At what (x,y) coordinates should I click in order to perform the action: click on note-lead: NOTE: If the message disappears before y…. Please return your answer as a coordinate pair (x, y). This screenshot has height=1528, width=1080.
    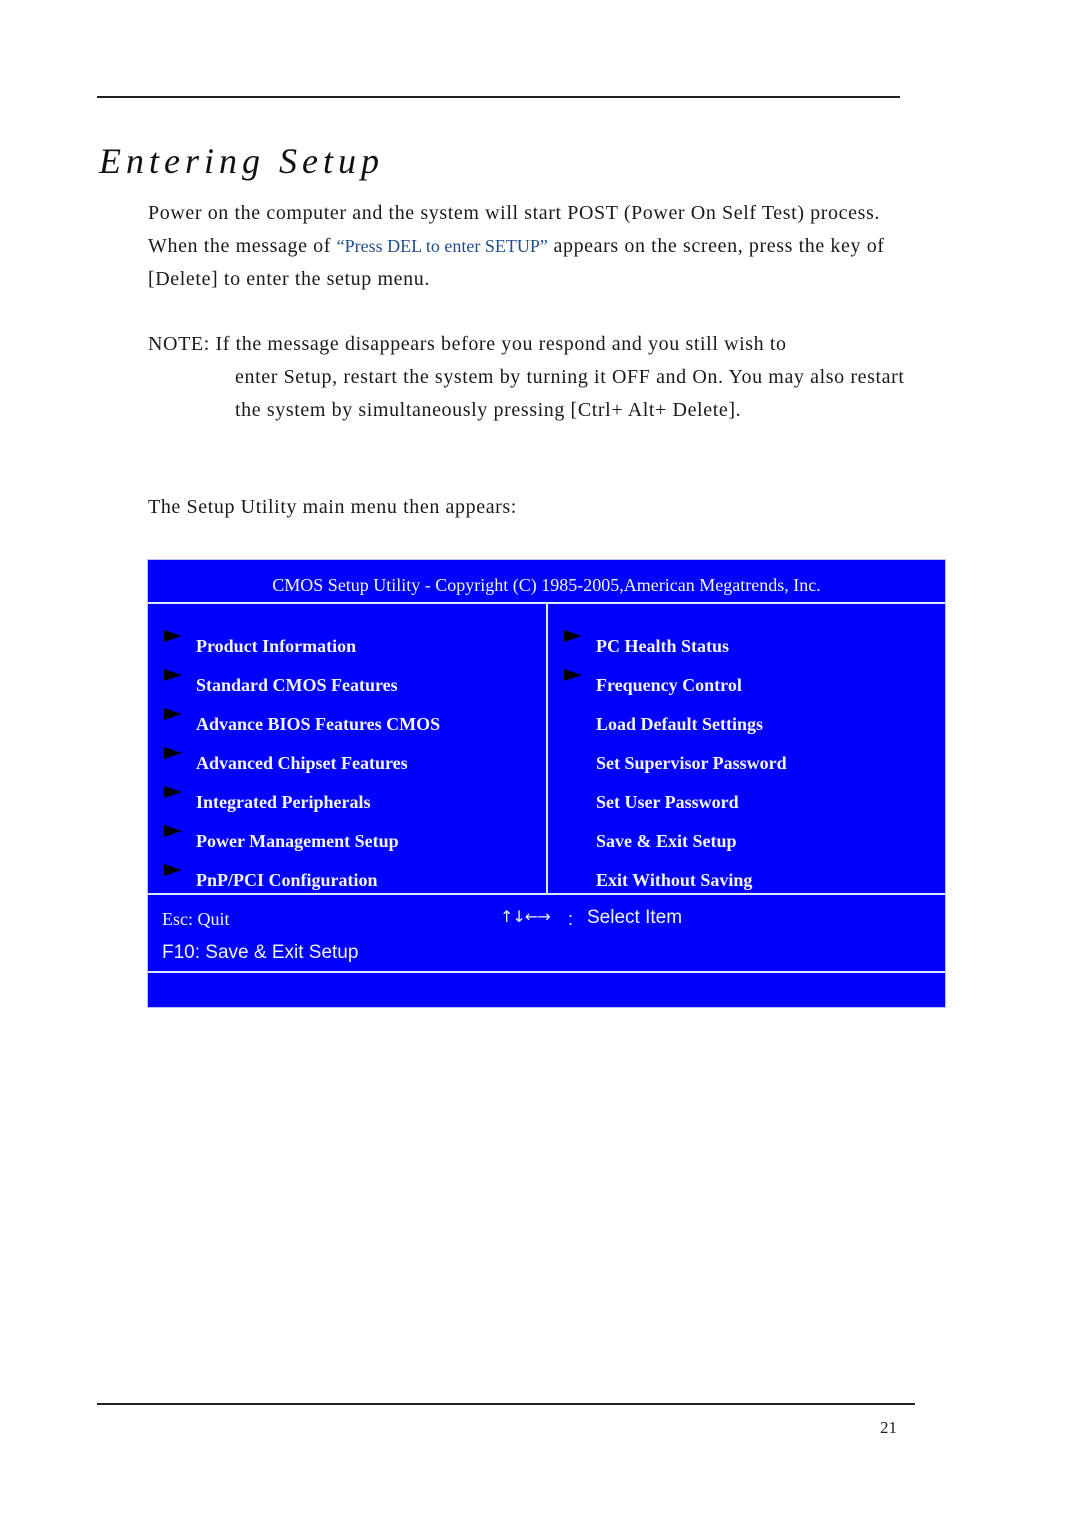
    Looking at the image, I should click on (467, 344).